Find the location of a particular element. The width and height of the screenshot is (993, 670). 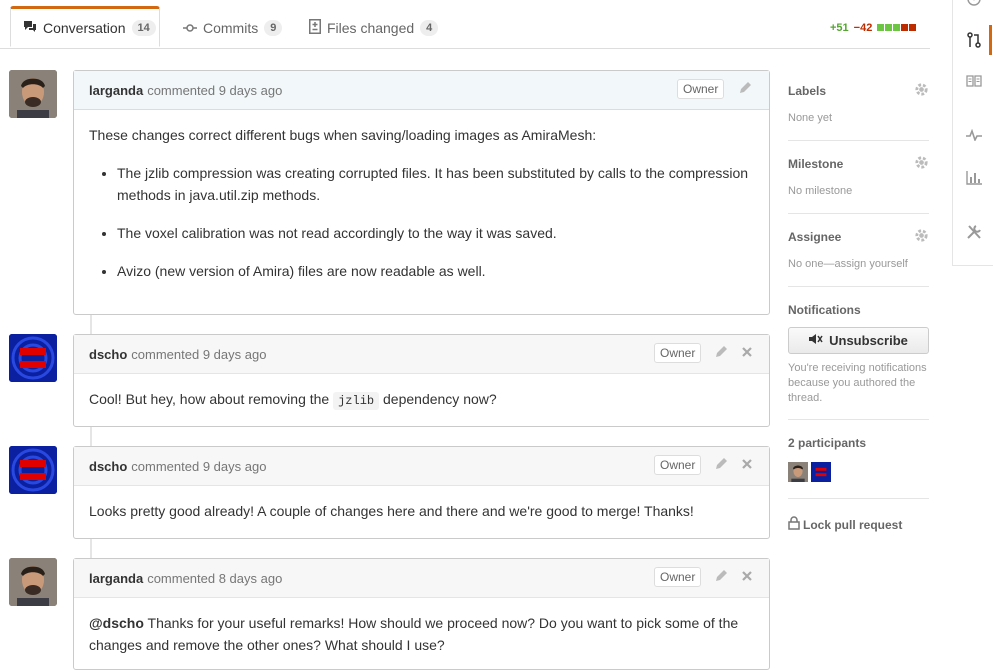

tab-conversation: Conversation 14 is located at coordinates (85, 26).